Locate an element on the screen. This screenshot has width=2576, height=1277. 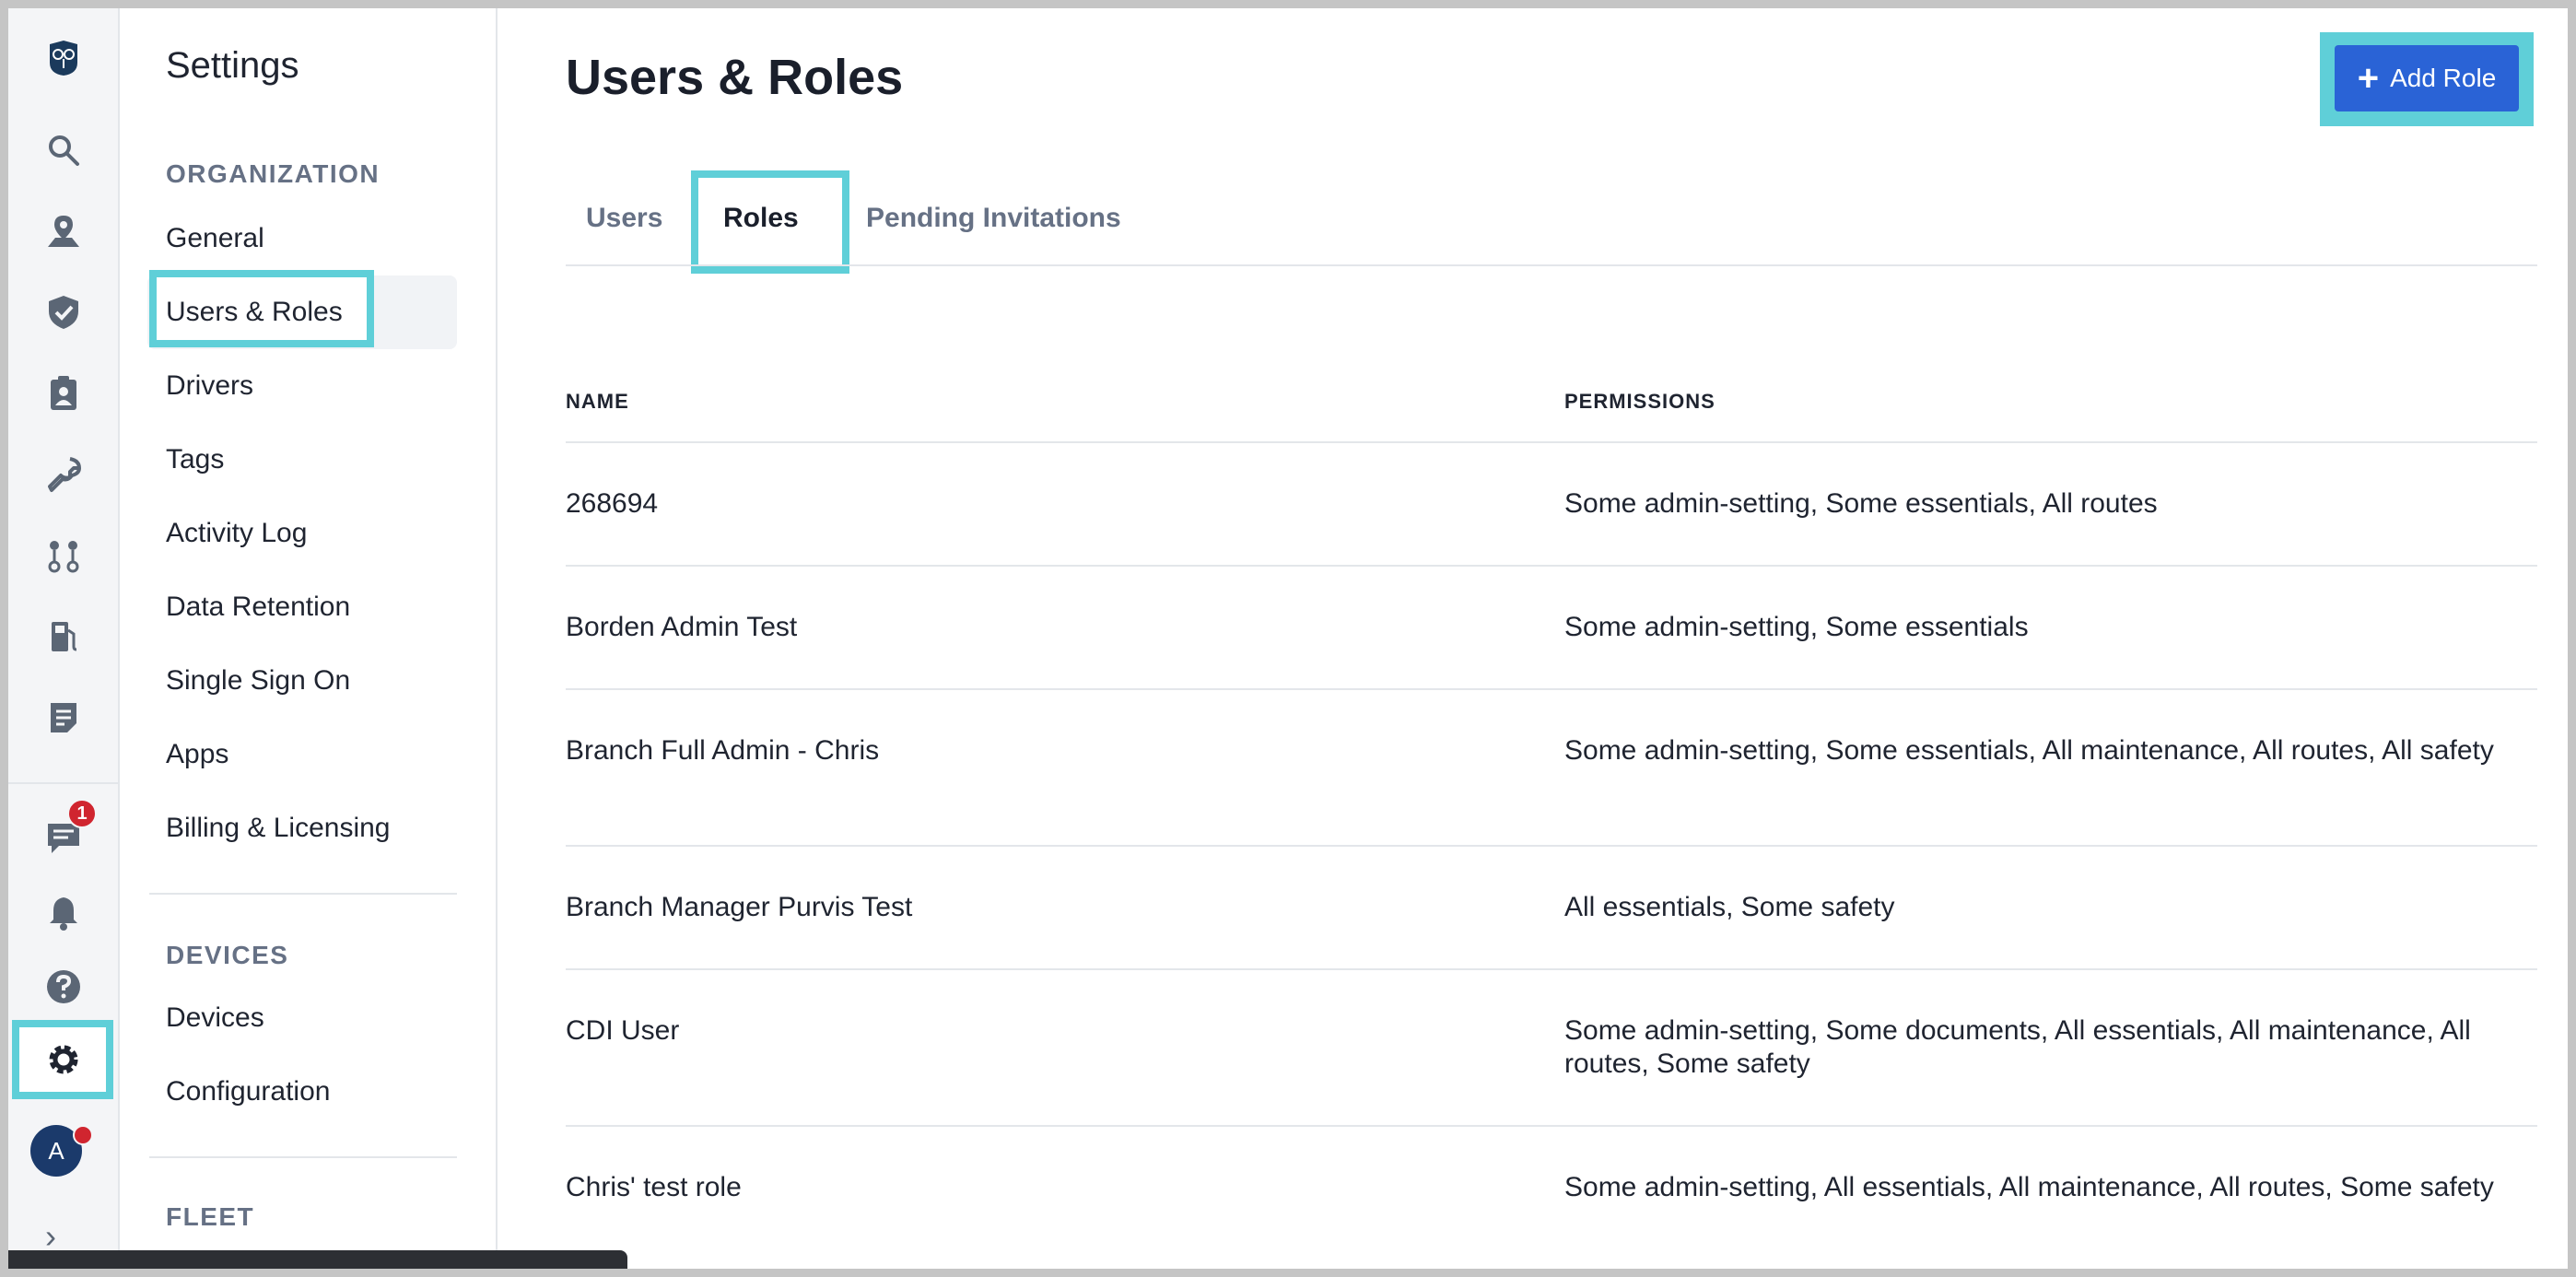
sidebar-item-activity-log: Activity Log is located at coordinates (236, 534).